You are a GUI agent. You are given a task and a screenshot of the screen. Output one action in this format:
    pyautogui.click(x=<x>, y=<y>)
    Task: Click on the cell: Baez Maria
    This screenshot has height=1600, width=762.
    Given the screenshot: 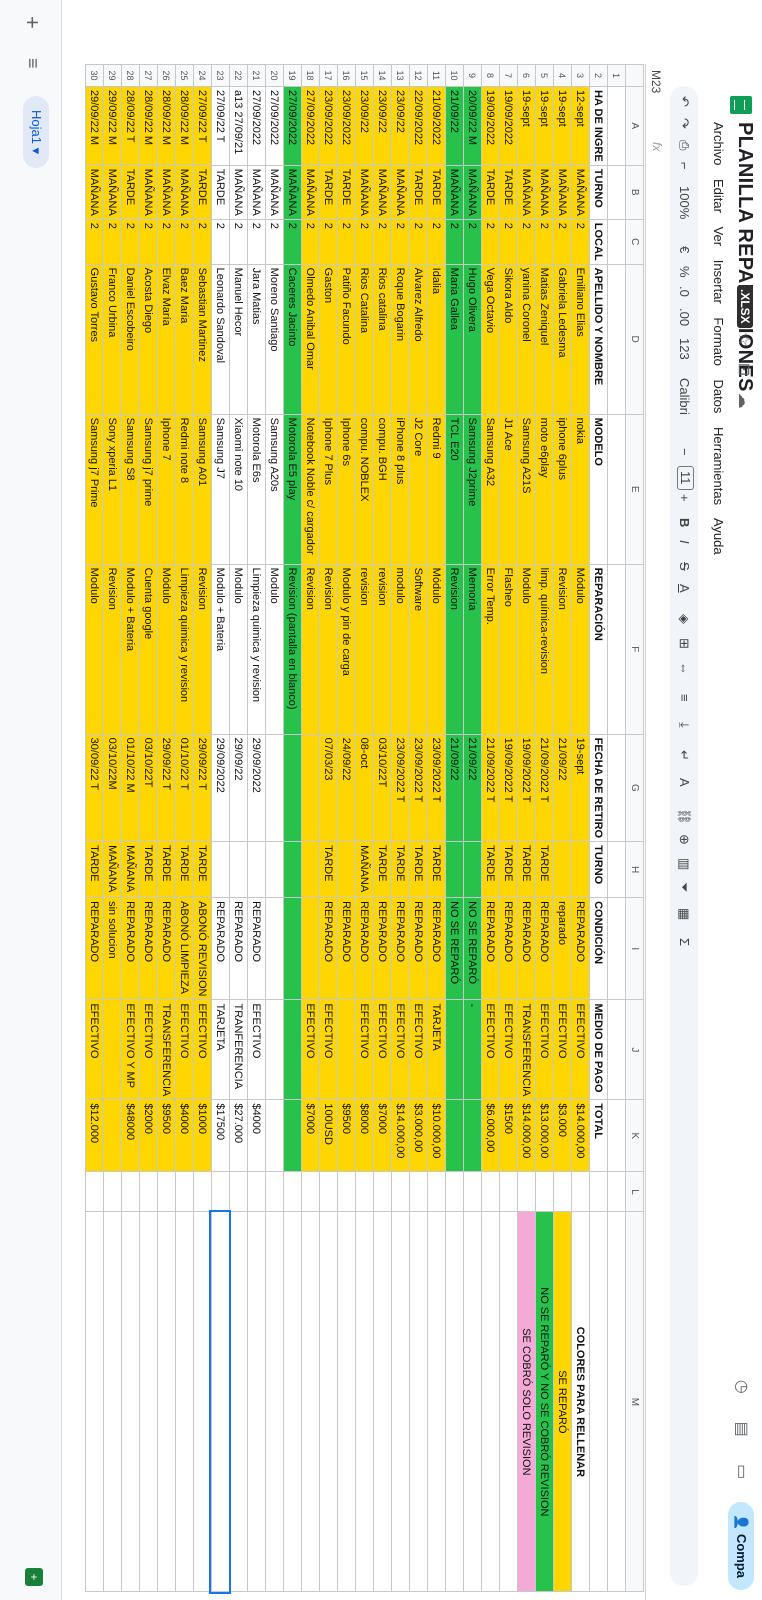 What is the action you would take?
    pyautogui.click(x=184, y=339)
    